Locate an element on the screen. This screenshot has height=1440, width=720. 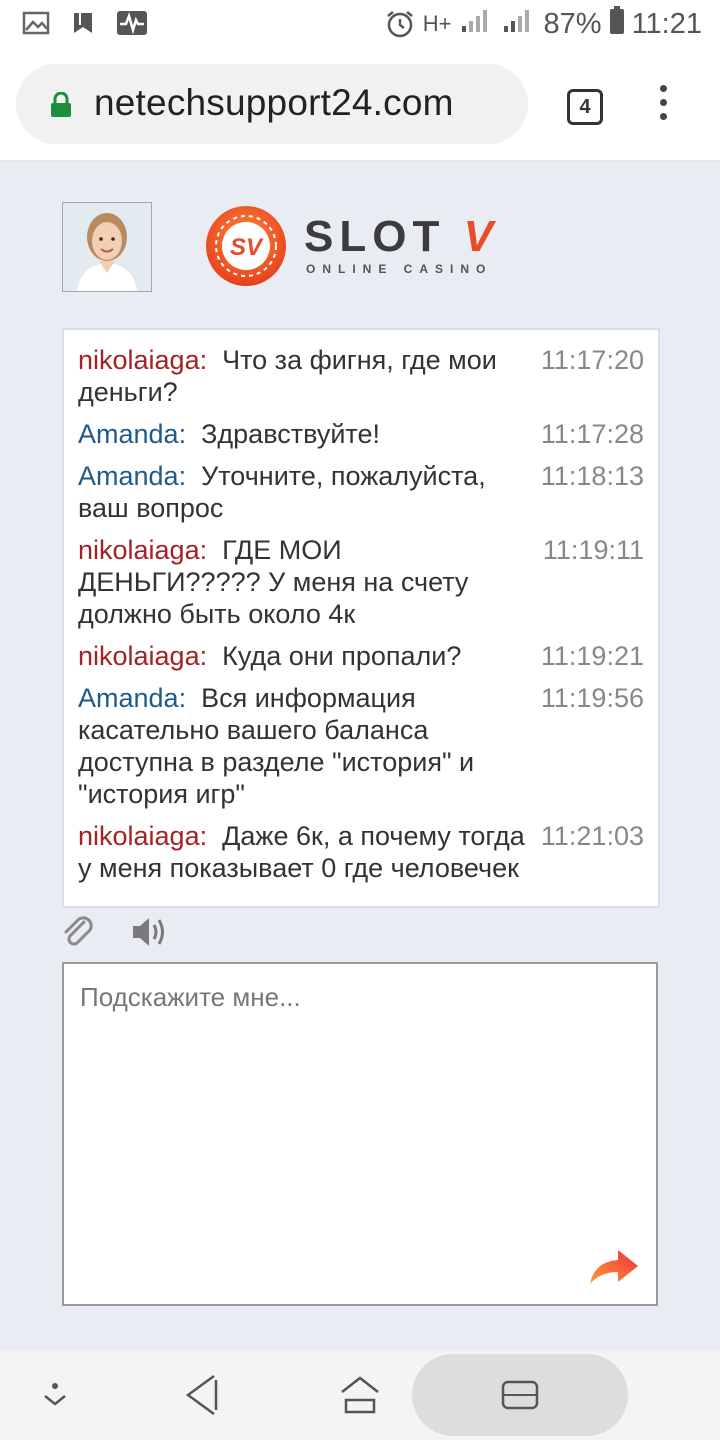
tab-switcher-button: 4 is located at coordinates (585, 107).